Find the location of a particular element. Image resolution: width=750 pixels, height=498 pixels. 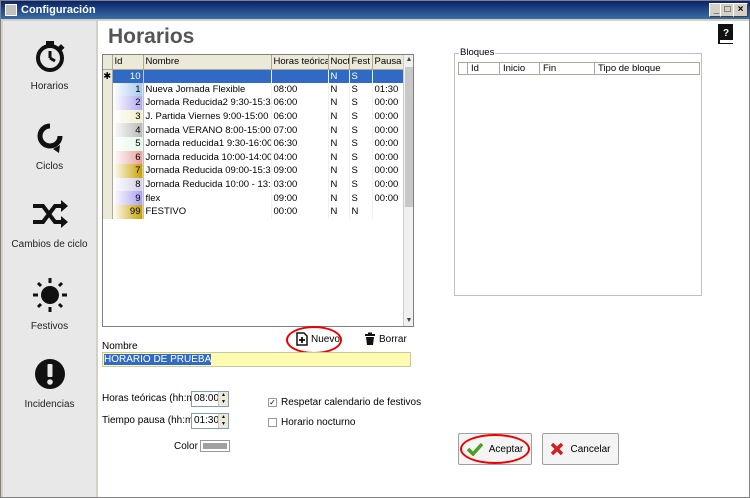

scroll-down-arrow-icon: ▼ is located at coordinates (408, 321).